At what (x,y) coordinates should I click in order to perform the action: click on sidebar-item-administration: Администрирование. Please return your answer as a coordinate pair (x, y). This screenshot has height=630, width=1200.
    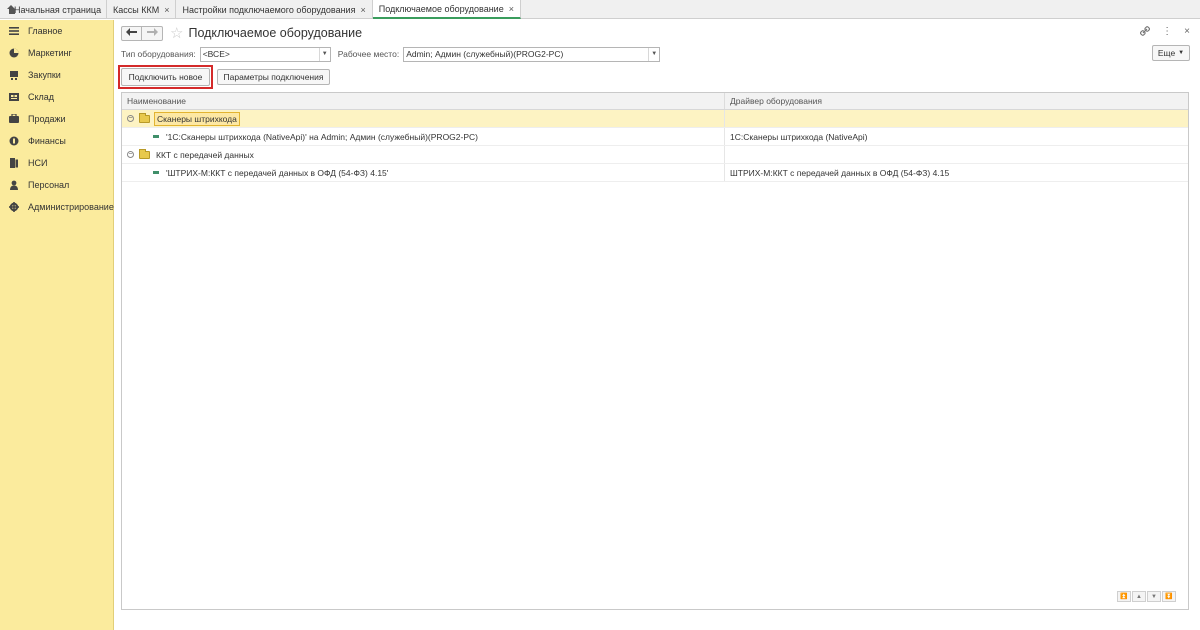
    Looking at the image, I should click on (57, 207).